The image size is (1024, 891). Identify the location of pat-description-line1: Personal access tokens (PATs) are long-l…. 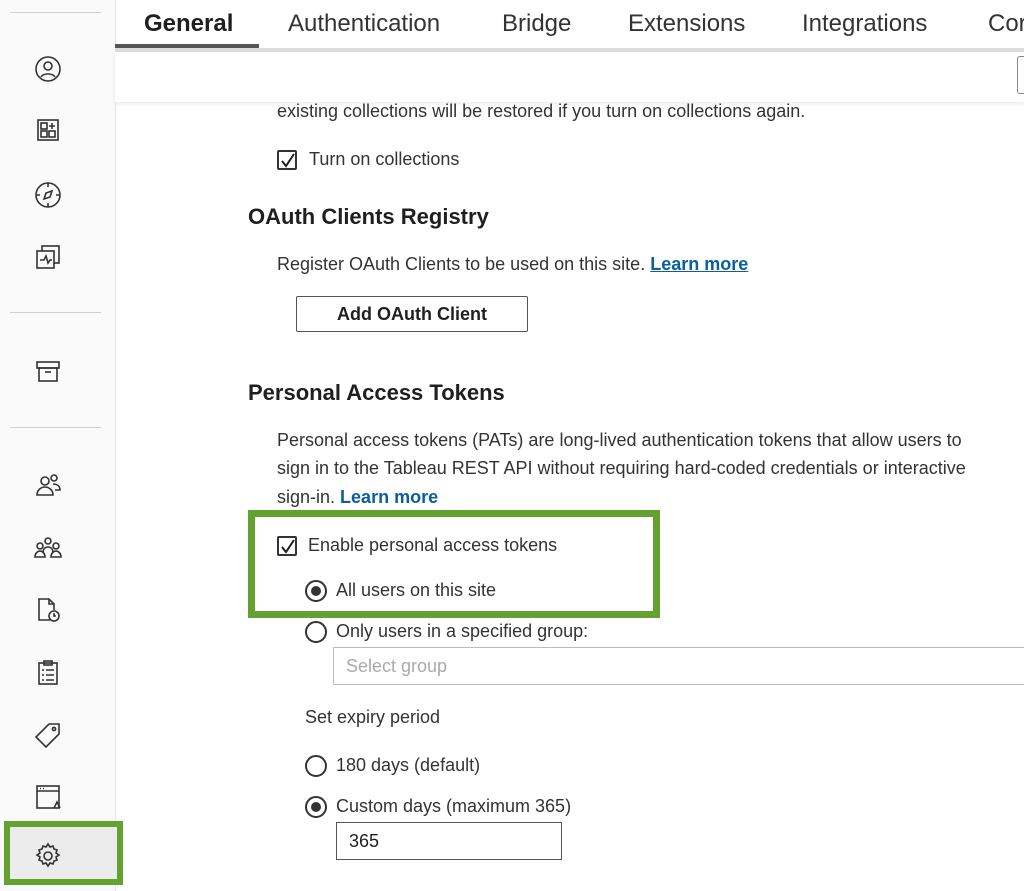
(619, 440).